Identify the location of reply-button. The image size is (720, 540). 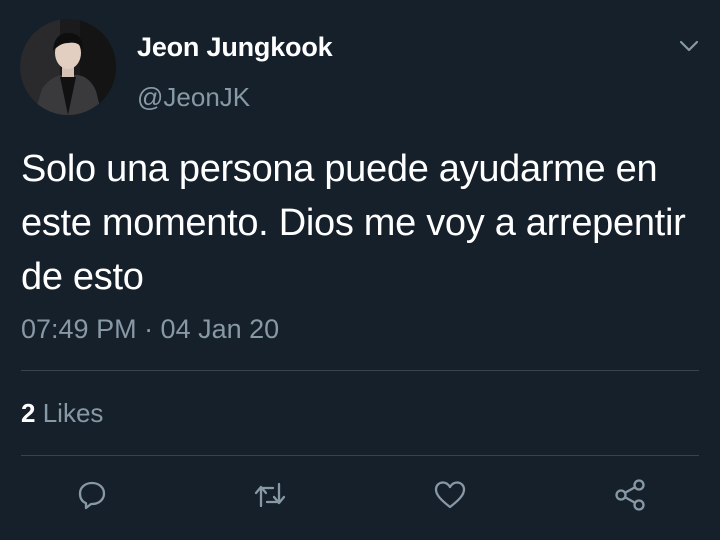
(92, 495).